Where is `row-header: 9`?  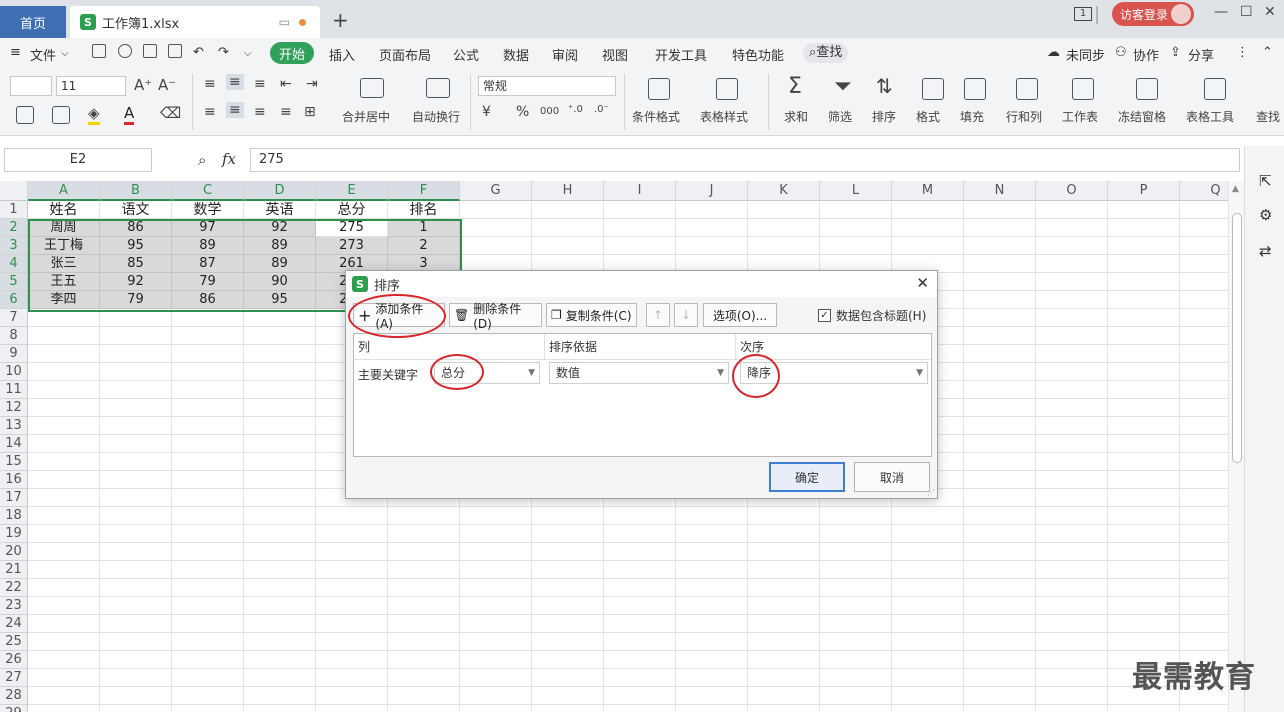
row-header: 9 is located at coordinates (14, 354).